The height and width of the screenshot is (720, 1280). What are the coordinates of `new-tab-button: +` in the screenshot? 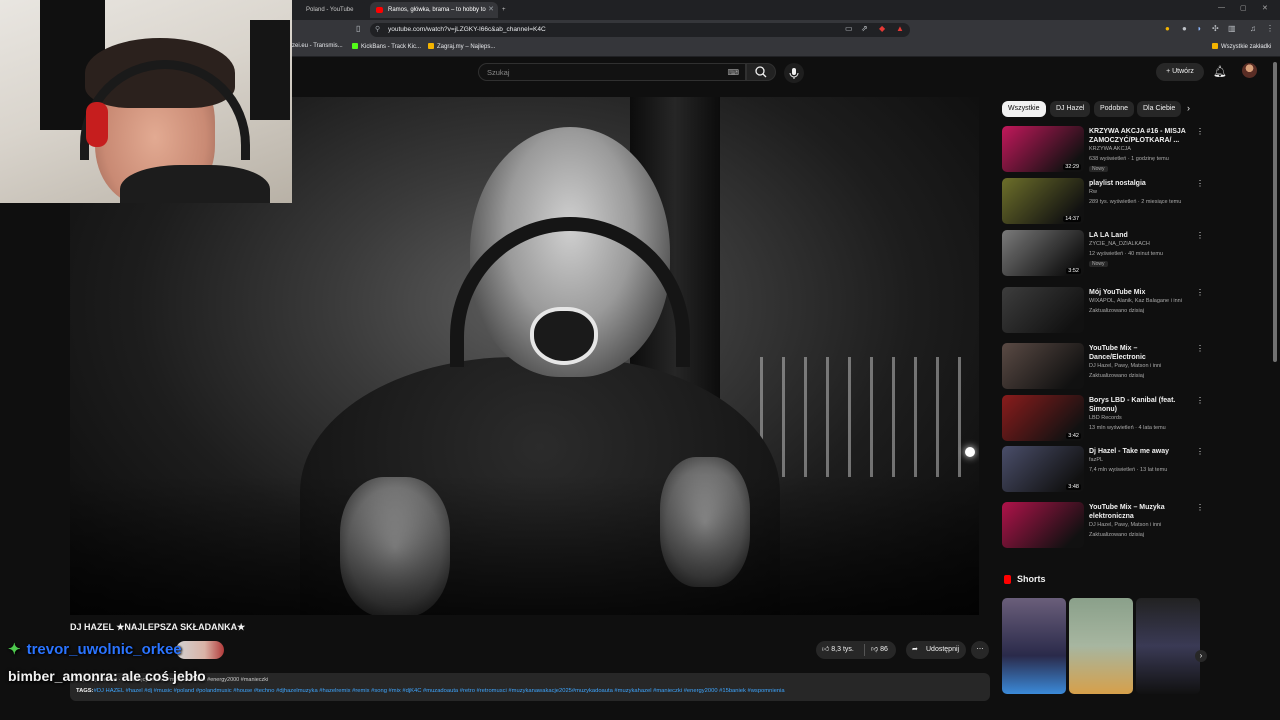 It's located at (505, 10).